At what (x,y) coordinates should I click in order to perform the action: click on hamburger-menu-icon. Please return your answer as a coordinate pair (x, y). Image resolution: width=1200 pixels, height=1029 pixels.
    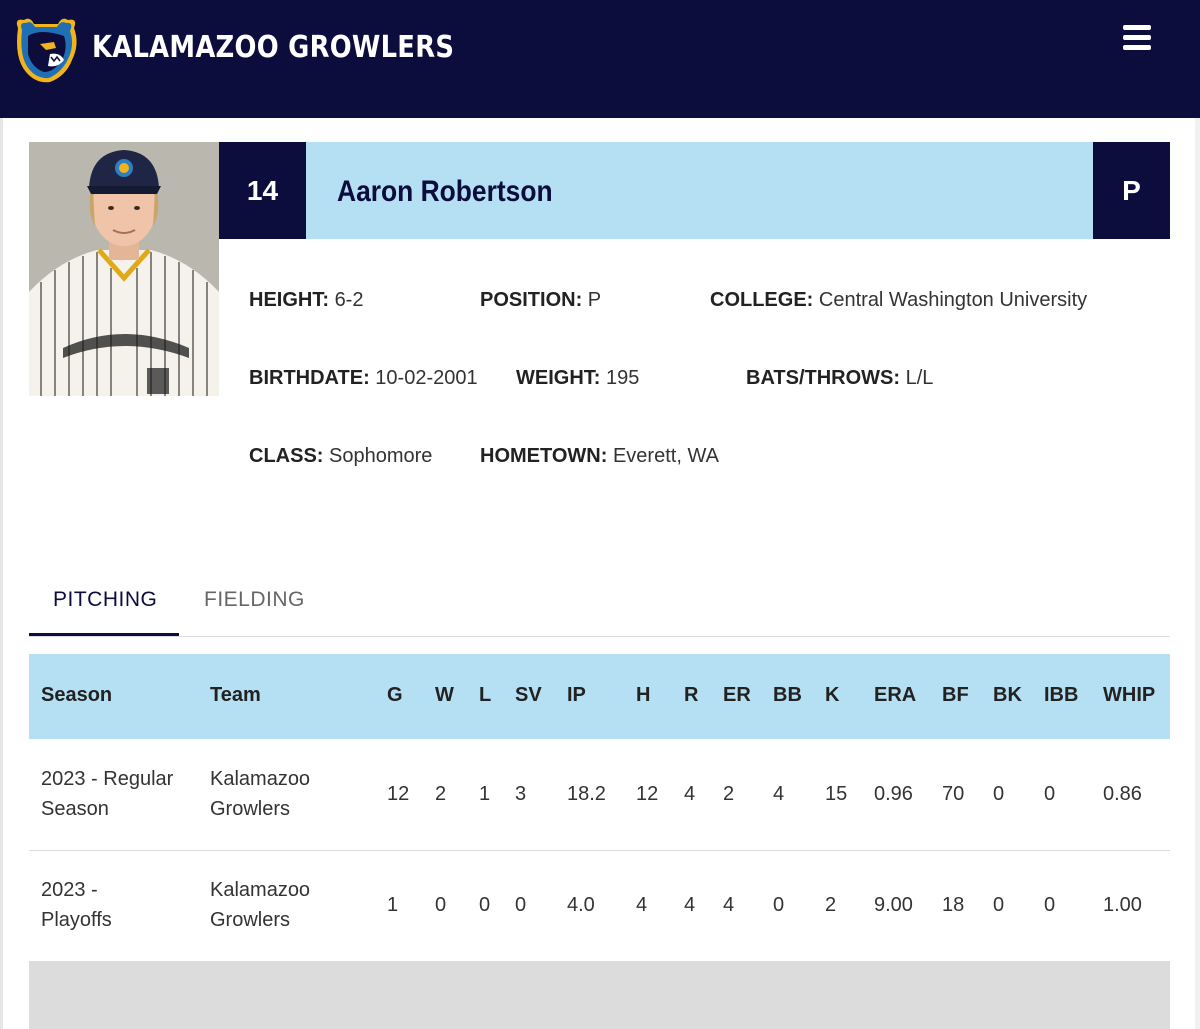
    Looking at the image, I should click on (1138, 38).